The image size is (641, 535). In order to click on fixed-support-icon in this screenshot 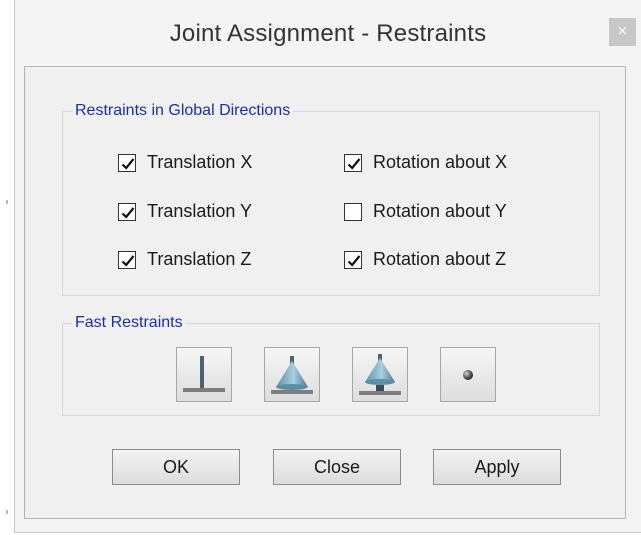, I will do `click(204, 374)`.